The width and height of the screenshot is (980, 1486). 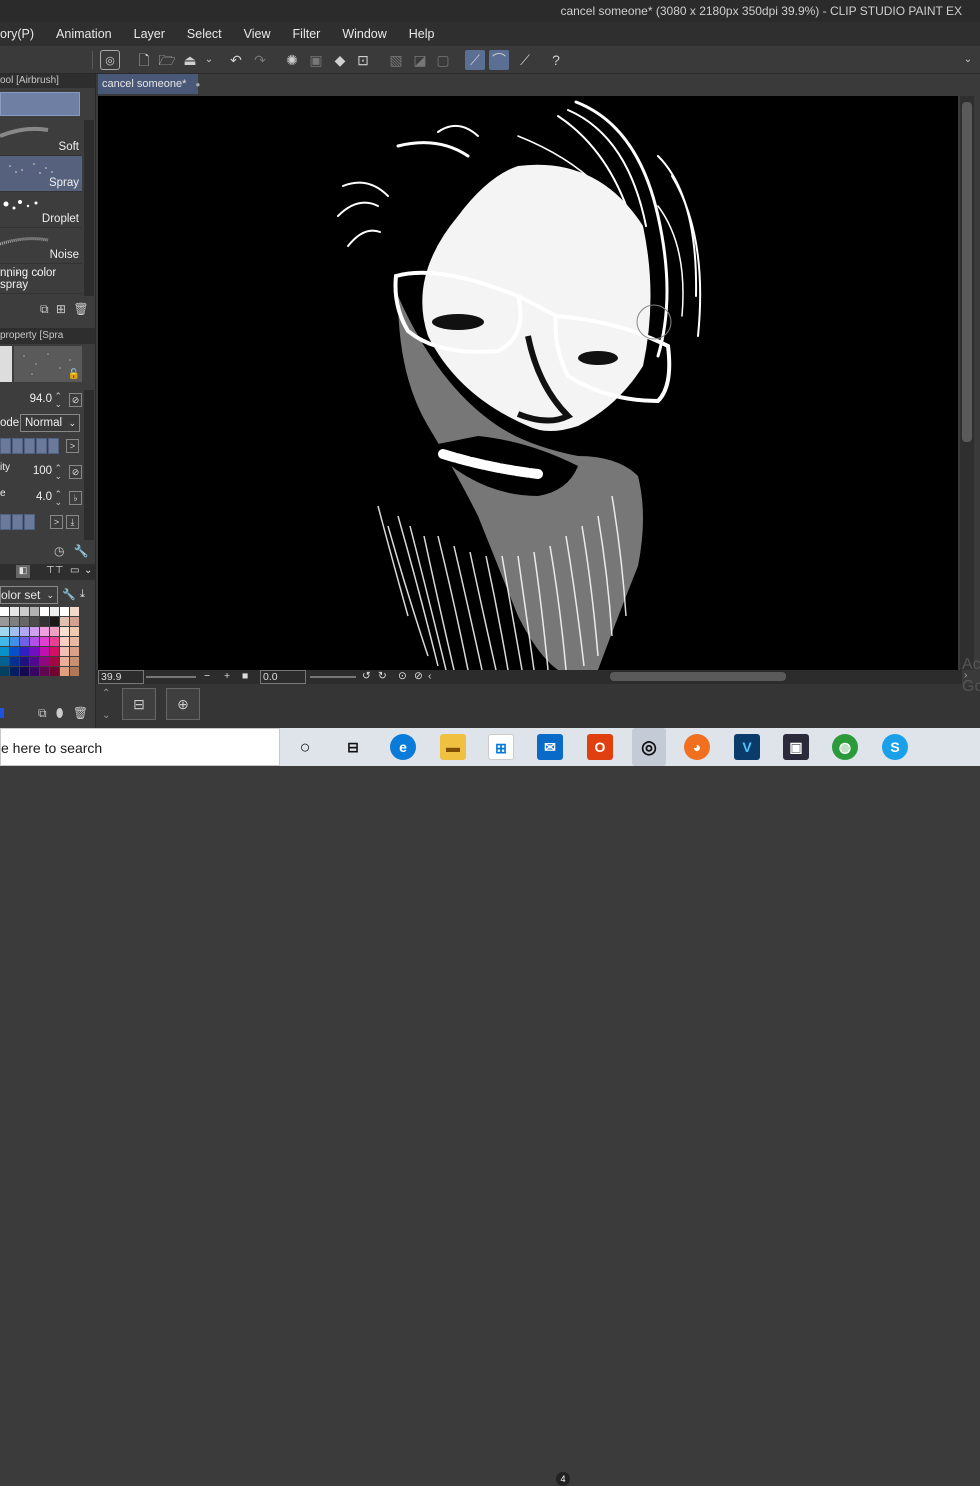 What do you see at coordinates (796, 747) in the screenshot?
I see `tiktok-icon: ▣` at bounding box center [796, 747].